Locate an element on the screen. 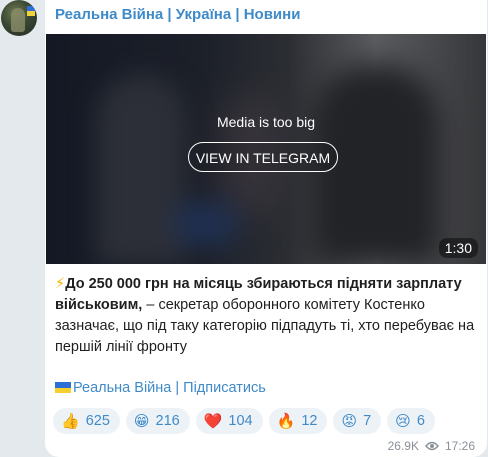 This screenshot has height=457, width=488. red-heart-icon: ❤️ is located at coordinates (213, 421).